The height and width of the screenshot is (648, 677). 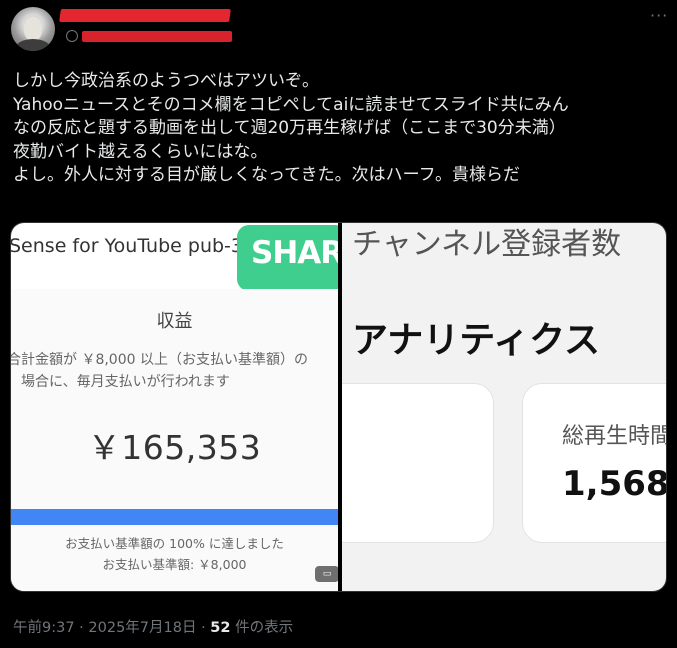 I want to click on handle-at-icon, so click(x=72, y=36).